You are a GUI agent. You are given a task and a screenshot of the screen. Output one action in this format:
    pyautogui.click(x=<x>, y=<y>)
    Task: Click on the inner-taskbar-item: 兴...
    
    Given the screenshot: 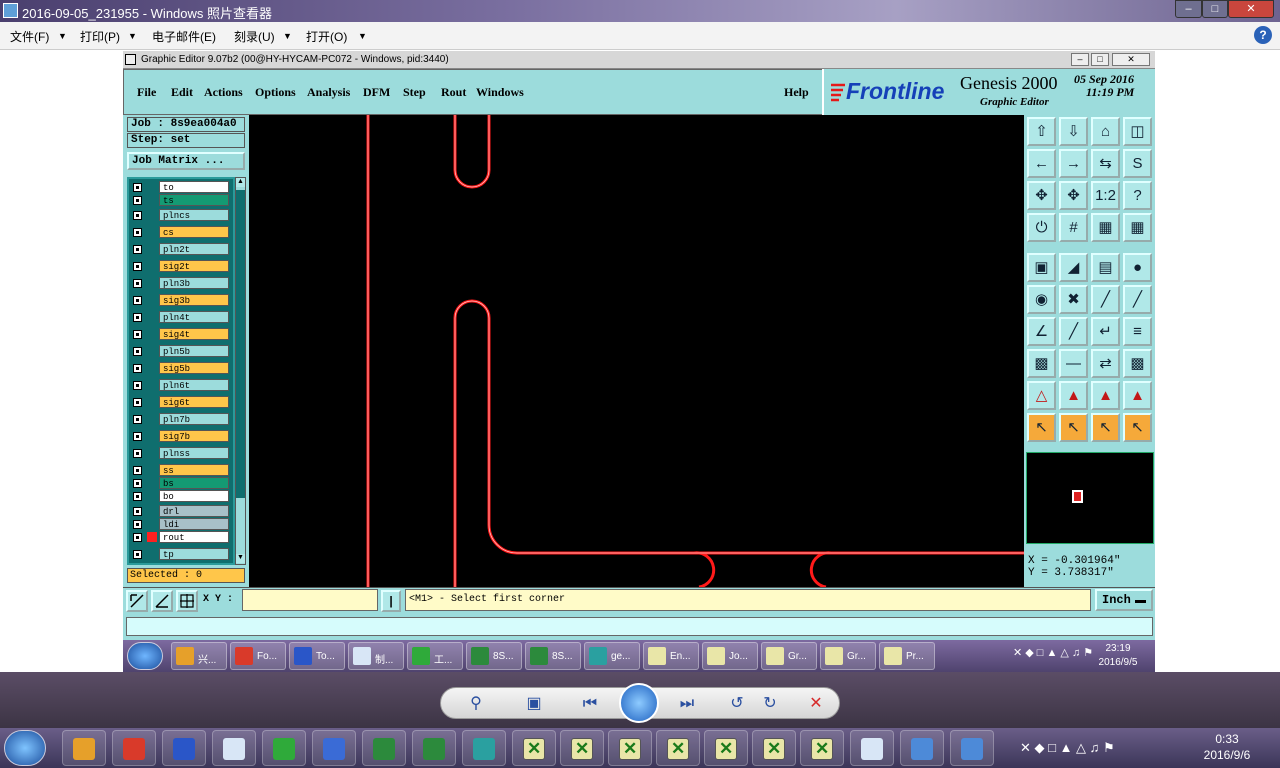 What is the action you would take?
    pyautogui.click(x=199, y=656)
    